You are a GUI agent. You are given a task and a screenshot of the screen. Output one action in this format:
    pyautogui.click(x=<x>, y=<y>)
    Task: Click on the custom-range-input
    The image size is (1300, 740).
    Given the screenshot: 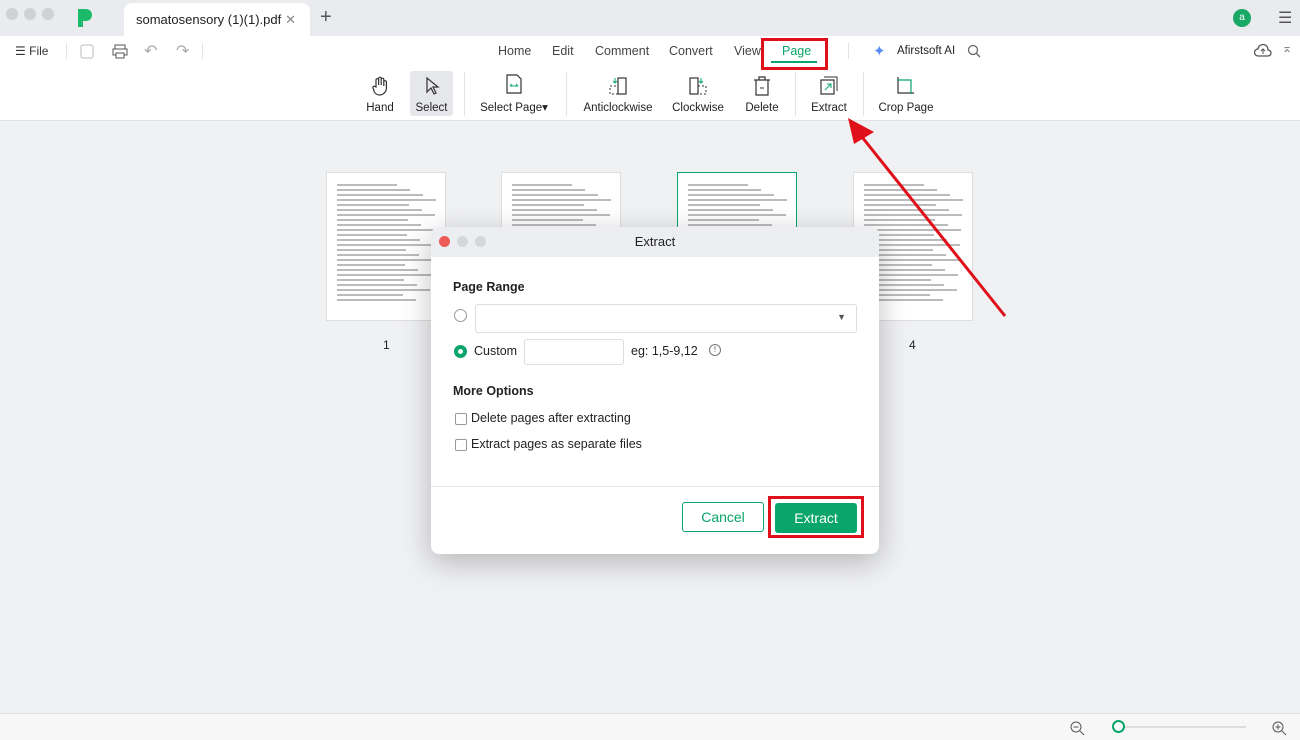 What is the action you would take?
    pyautogui.click(x=574, y=352)
    